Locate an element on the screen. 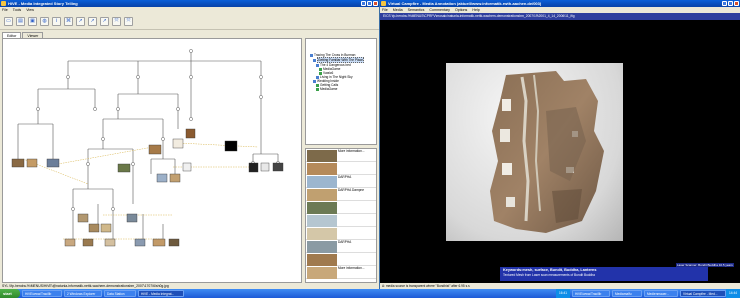  add-link-icon: ↗ is located at coordinates (104, 21).